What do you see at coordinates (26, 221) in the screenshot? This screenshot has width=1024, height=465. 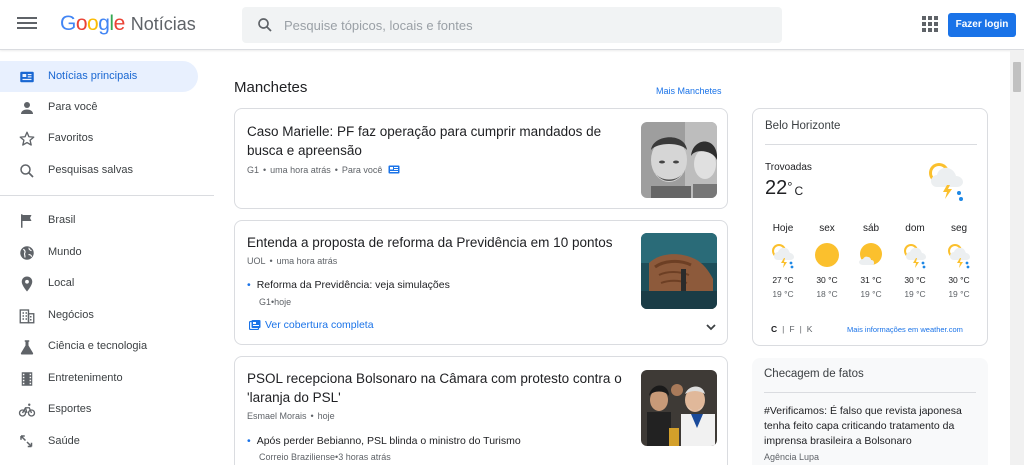 I see `flag-icon` at bounding box center [26, 221].